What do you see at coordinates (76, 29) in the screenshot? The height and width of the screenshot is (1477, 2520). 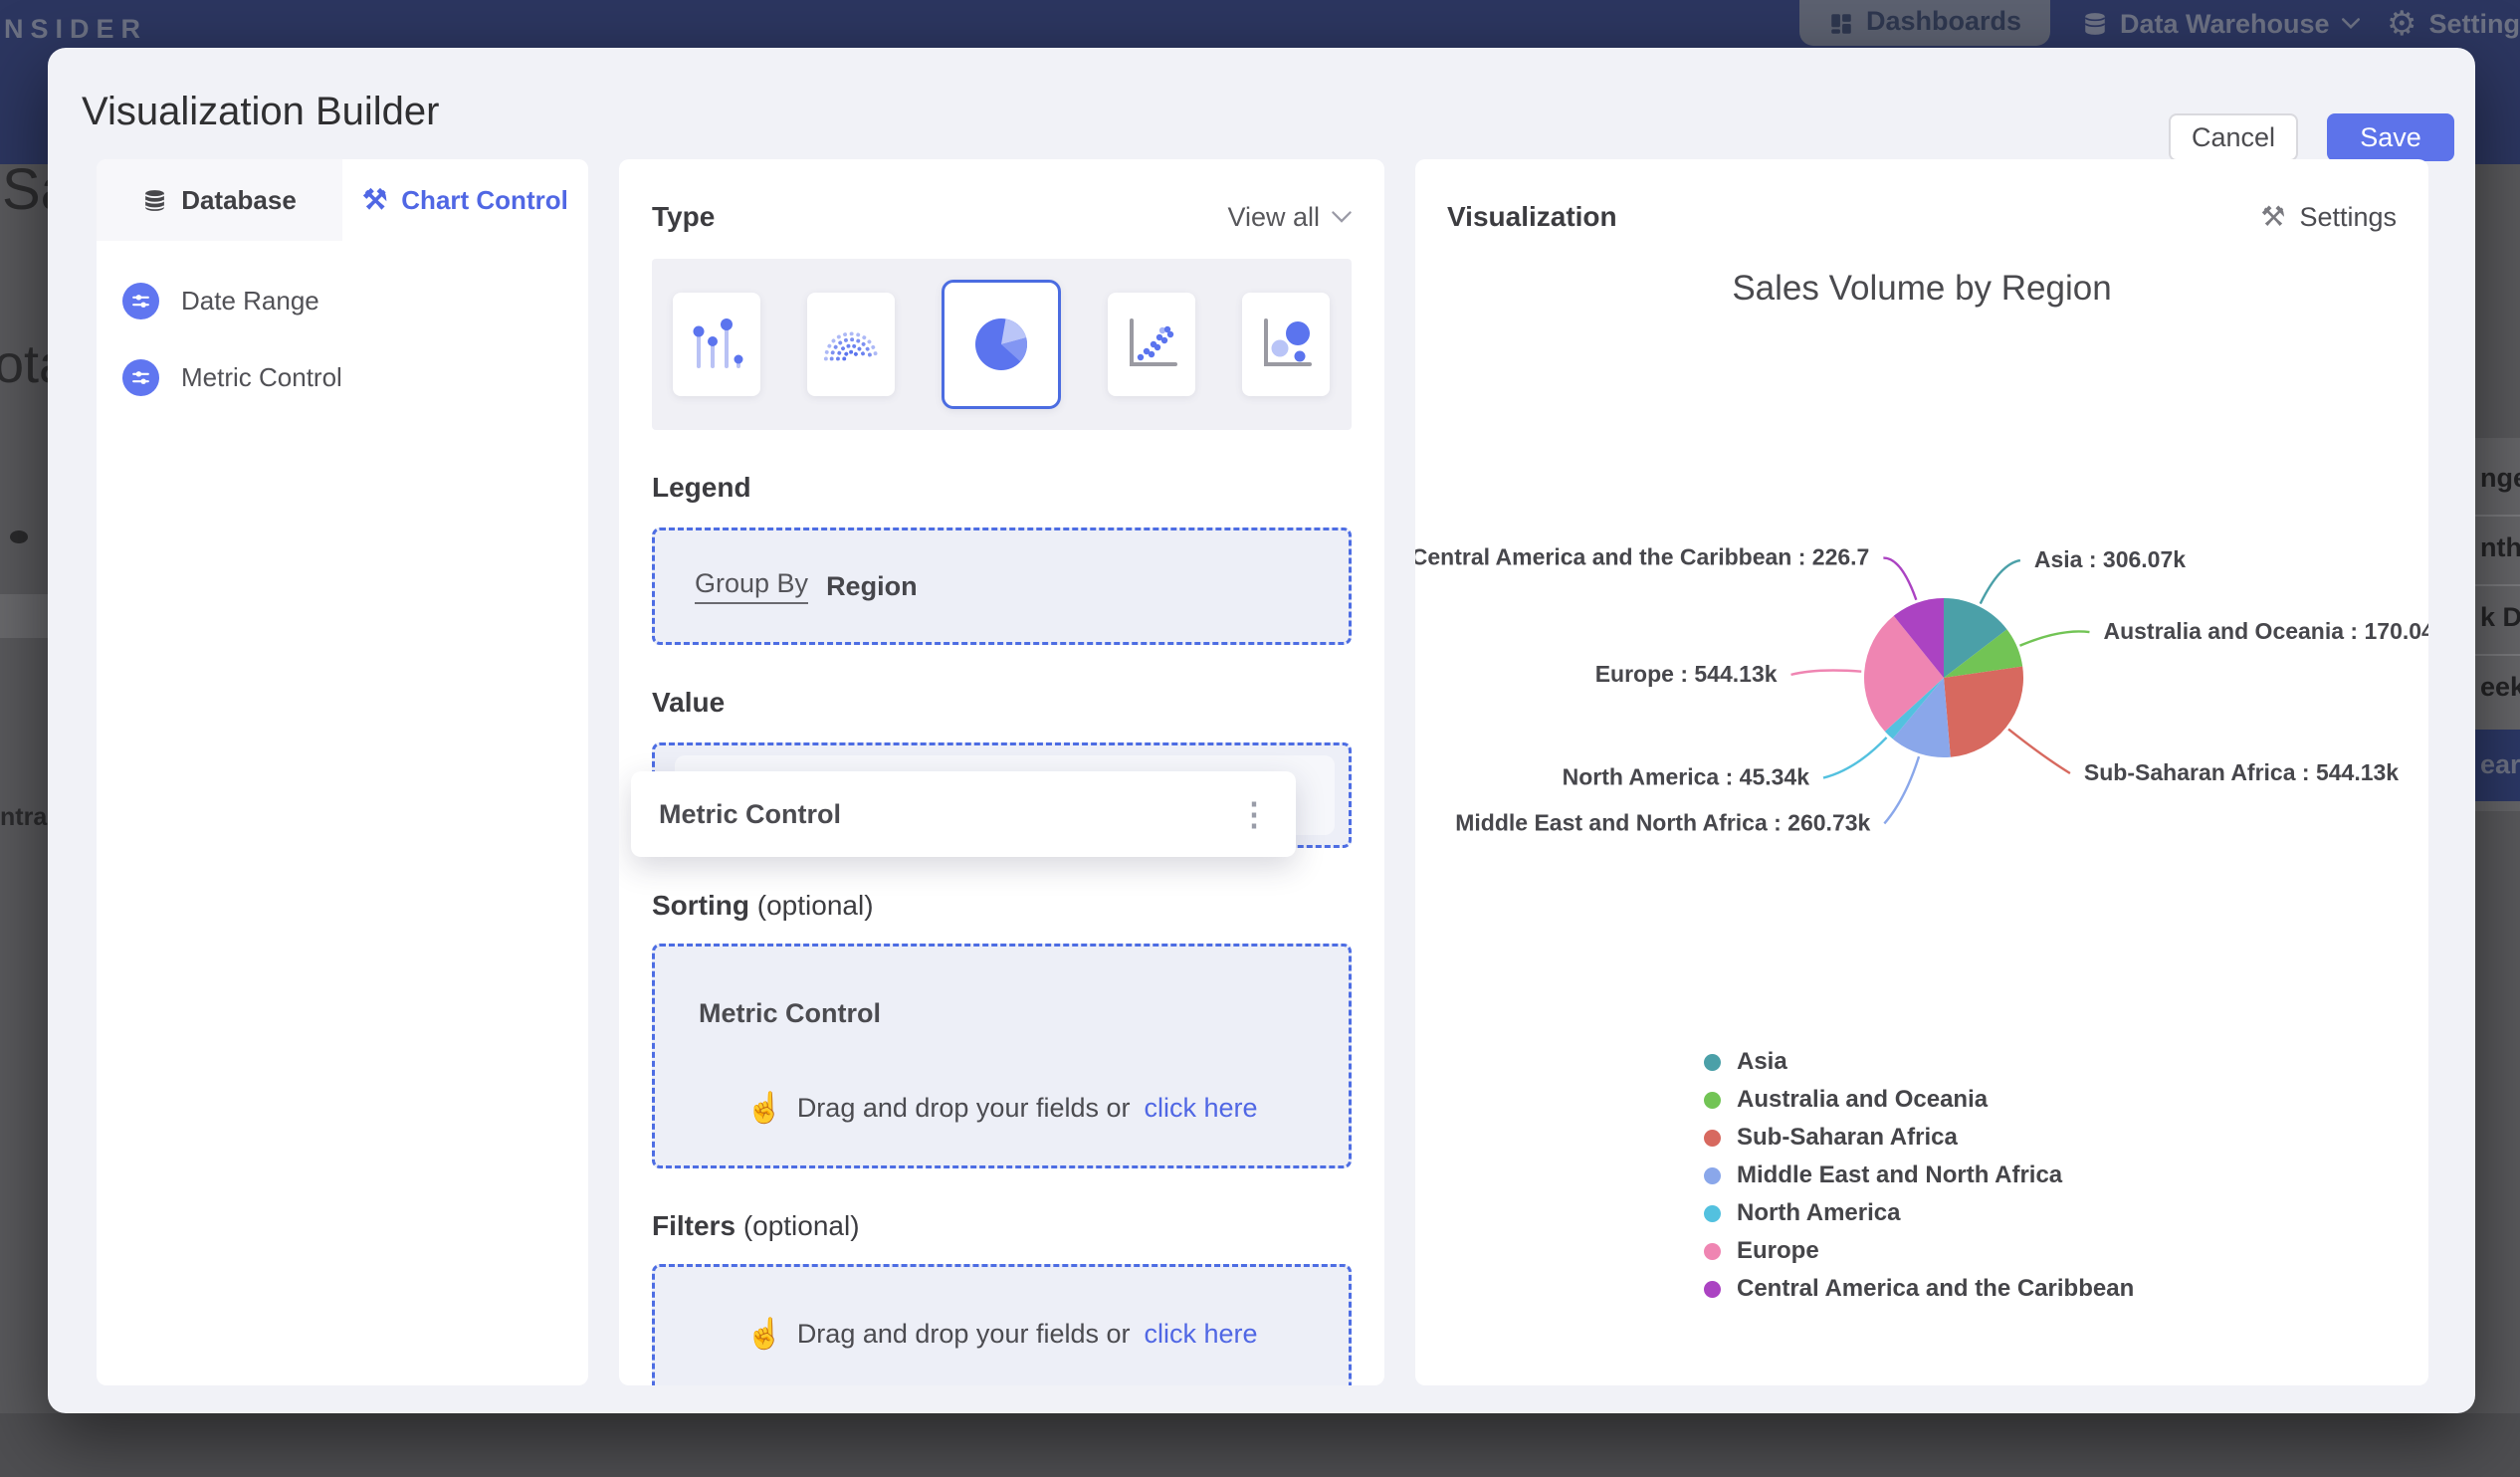 I see `app-logo: NSIDER` at bounding box center [76, 29].